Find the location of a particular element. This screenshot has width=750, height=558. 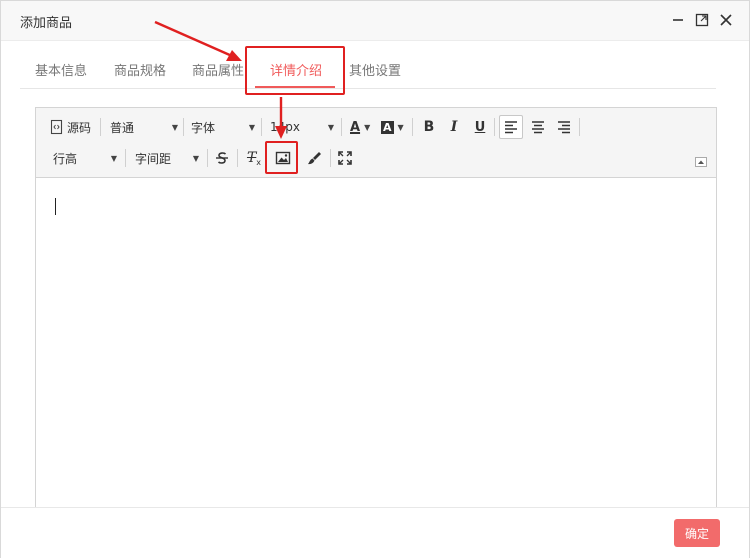

format-painter-button is located at coordinates (314, 158).